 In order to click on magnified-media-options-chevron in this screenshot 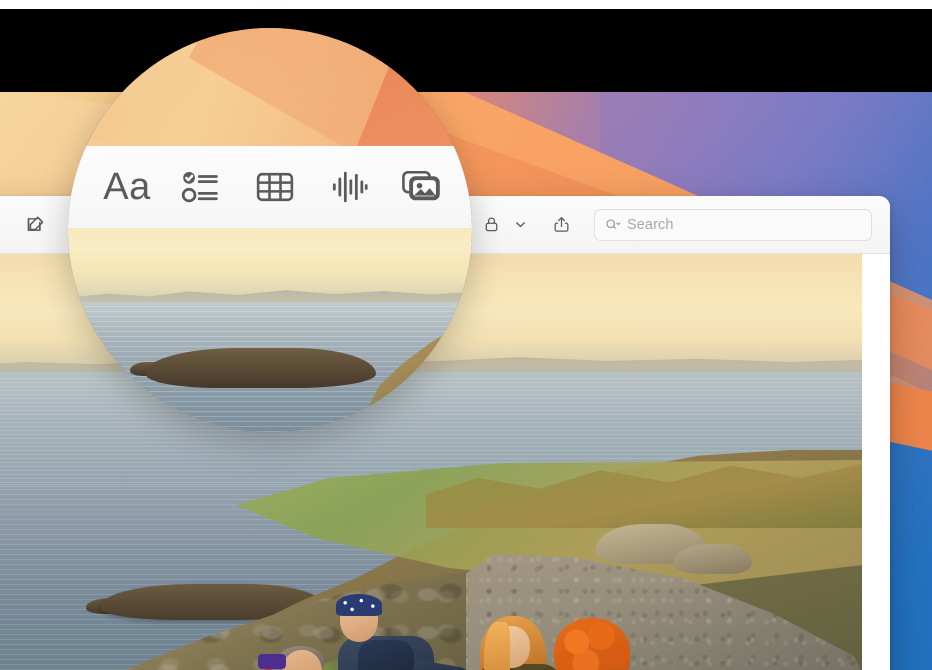, I will do `click(466, 187)`.